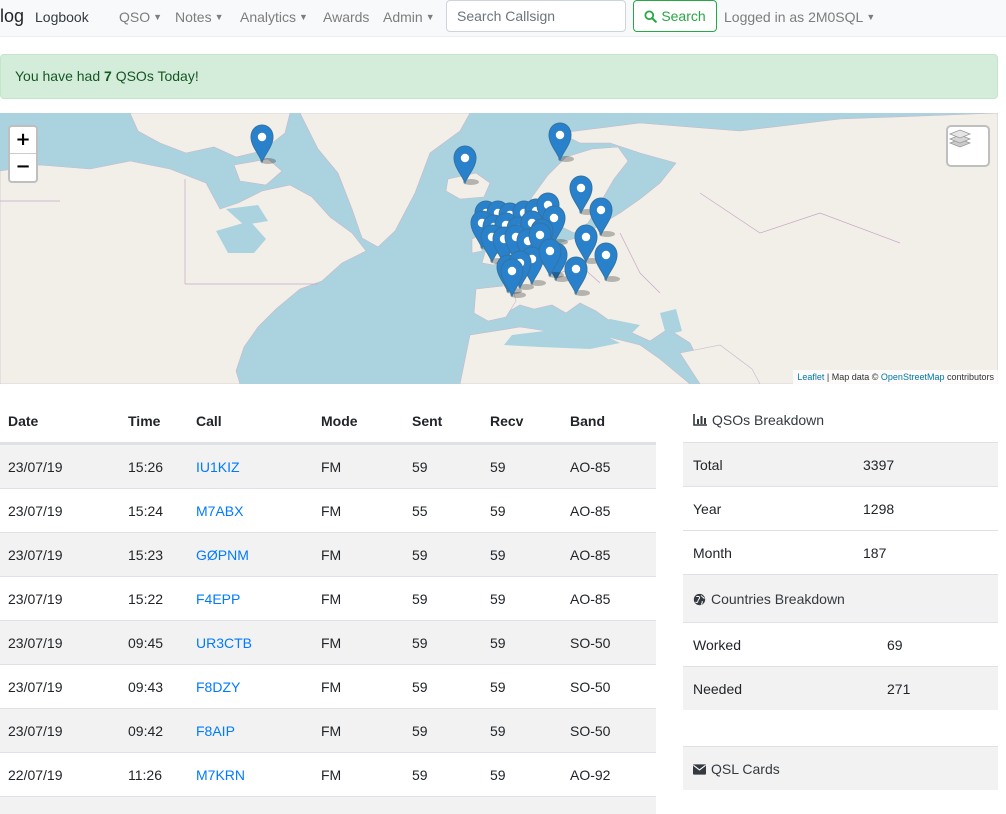  Describe the element at coordinates (146, 467) in the screenshot. I see `cell-time: 15:26` at that location.